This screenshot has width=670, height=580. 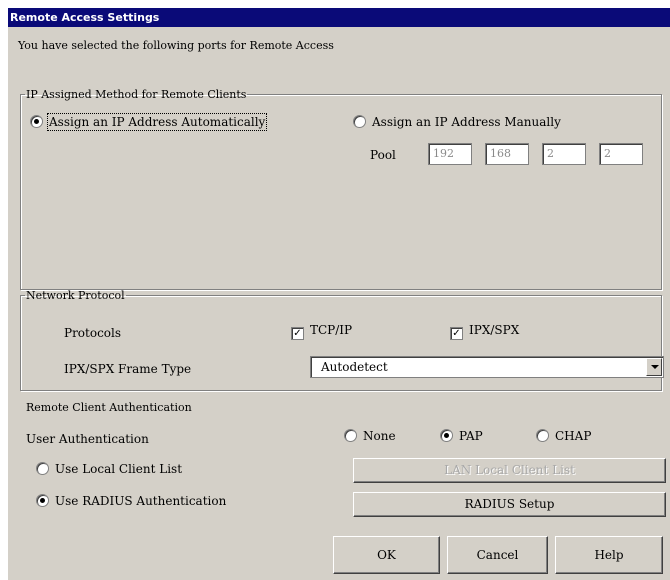 I want to click on auth-chap-radio: CHAP, so click(x=563, y=436).